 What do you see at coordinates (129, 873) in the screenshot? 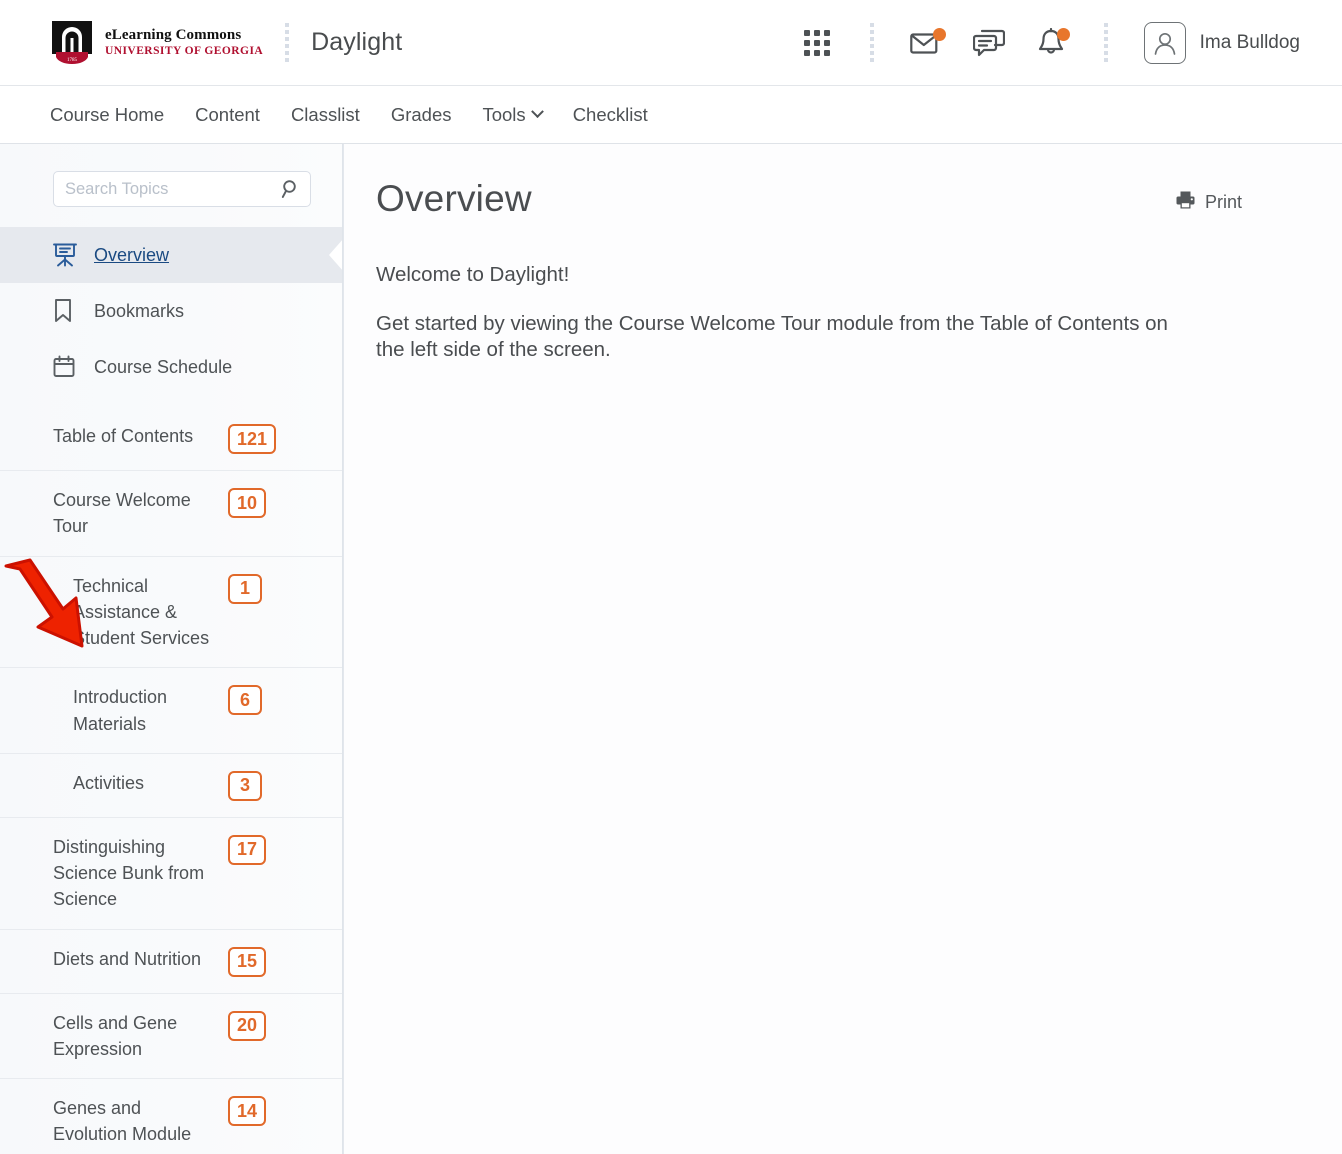
I see `toc-item-label: Distinguishing Science Bunk from Science` at bounding box center [129, 873].